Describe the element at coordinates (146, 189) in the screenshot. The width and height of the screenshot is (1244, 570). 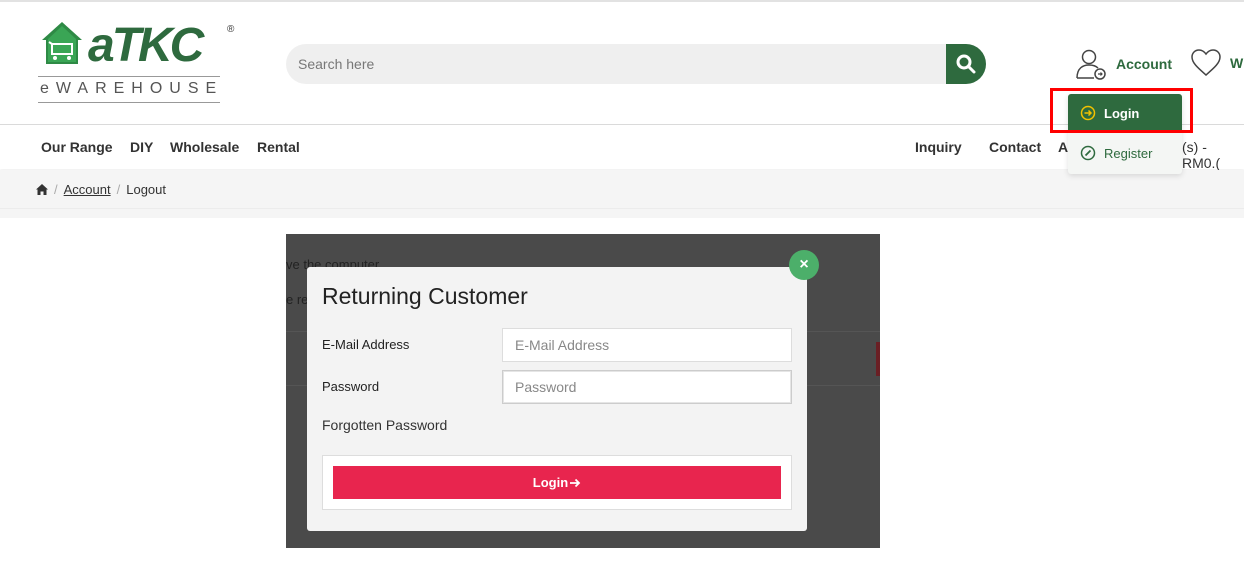
I see `breadcrumb-logout: Logout` at that location.